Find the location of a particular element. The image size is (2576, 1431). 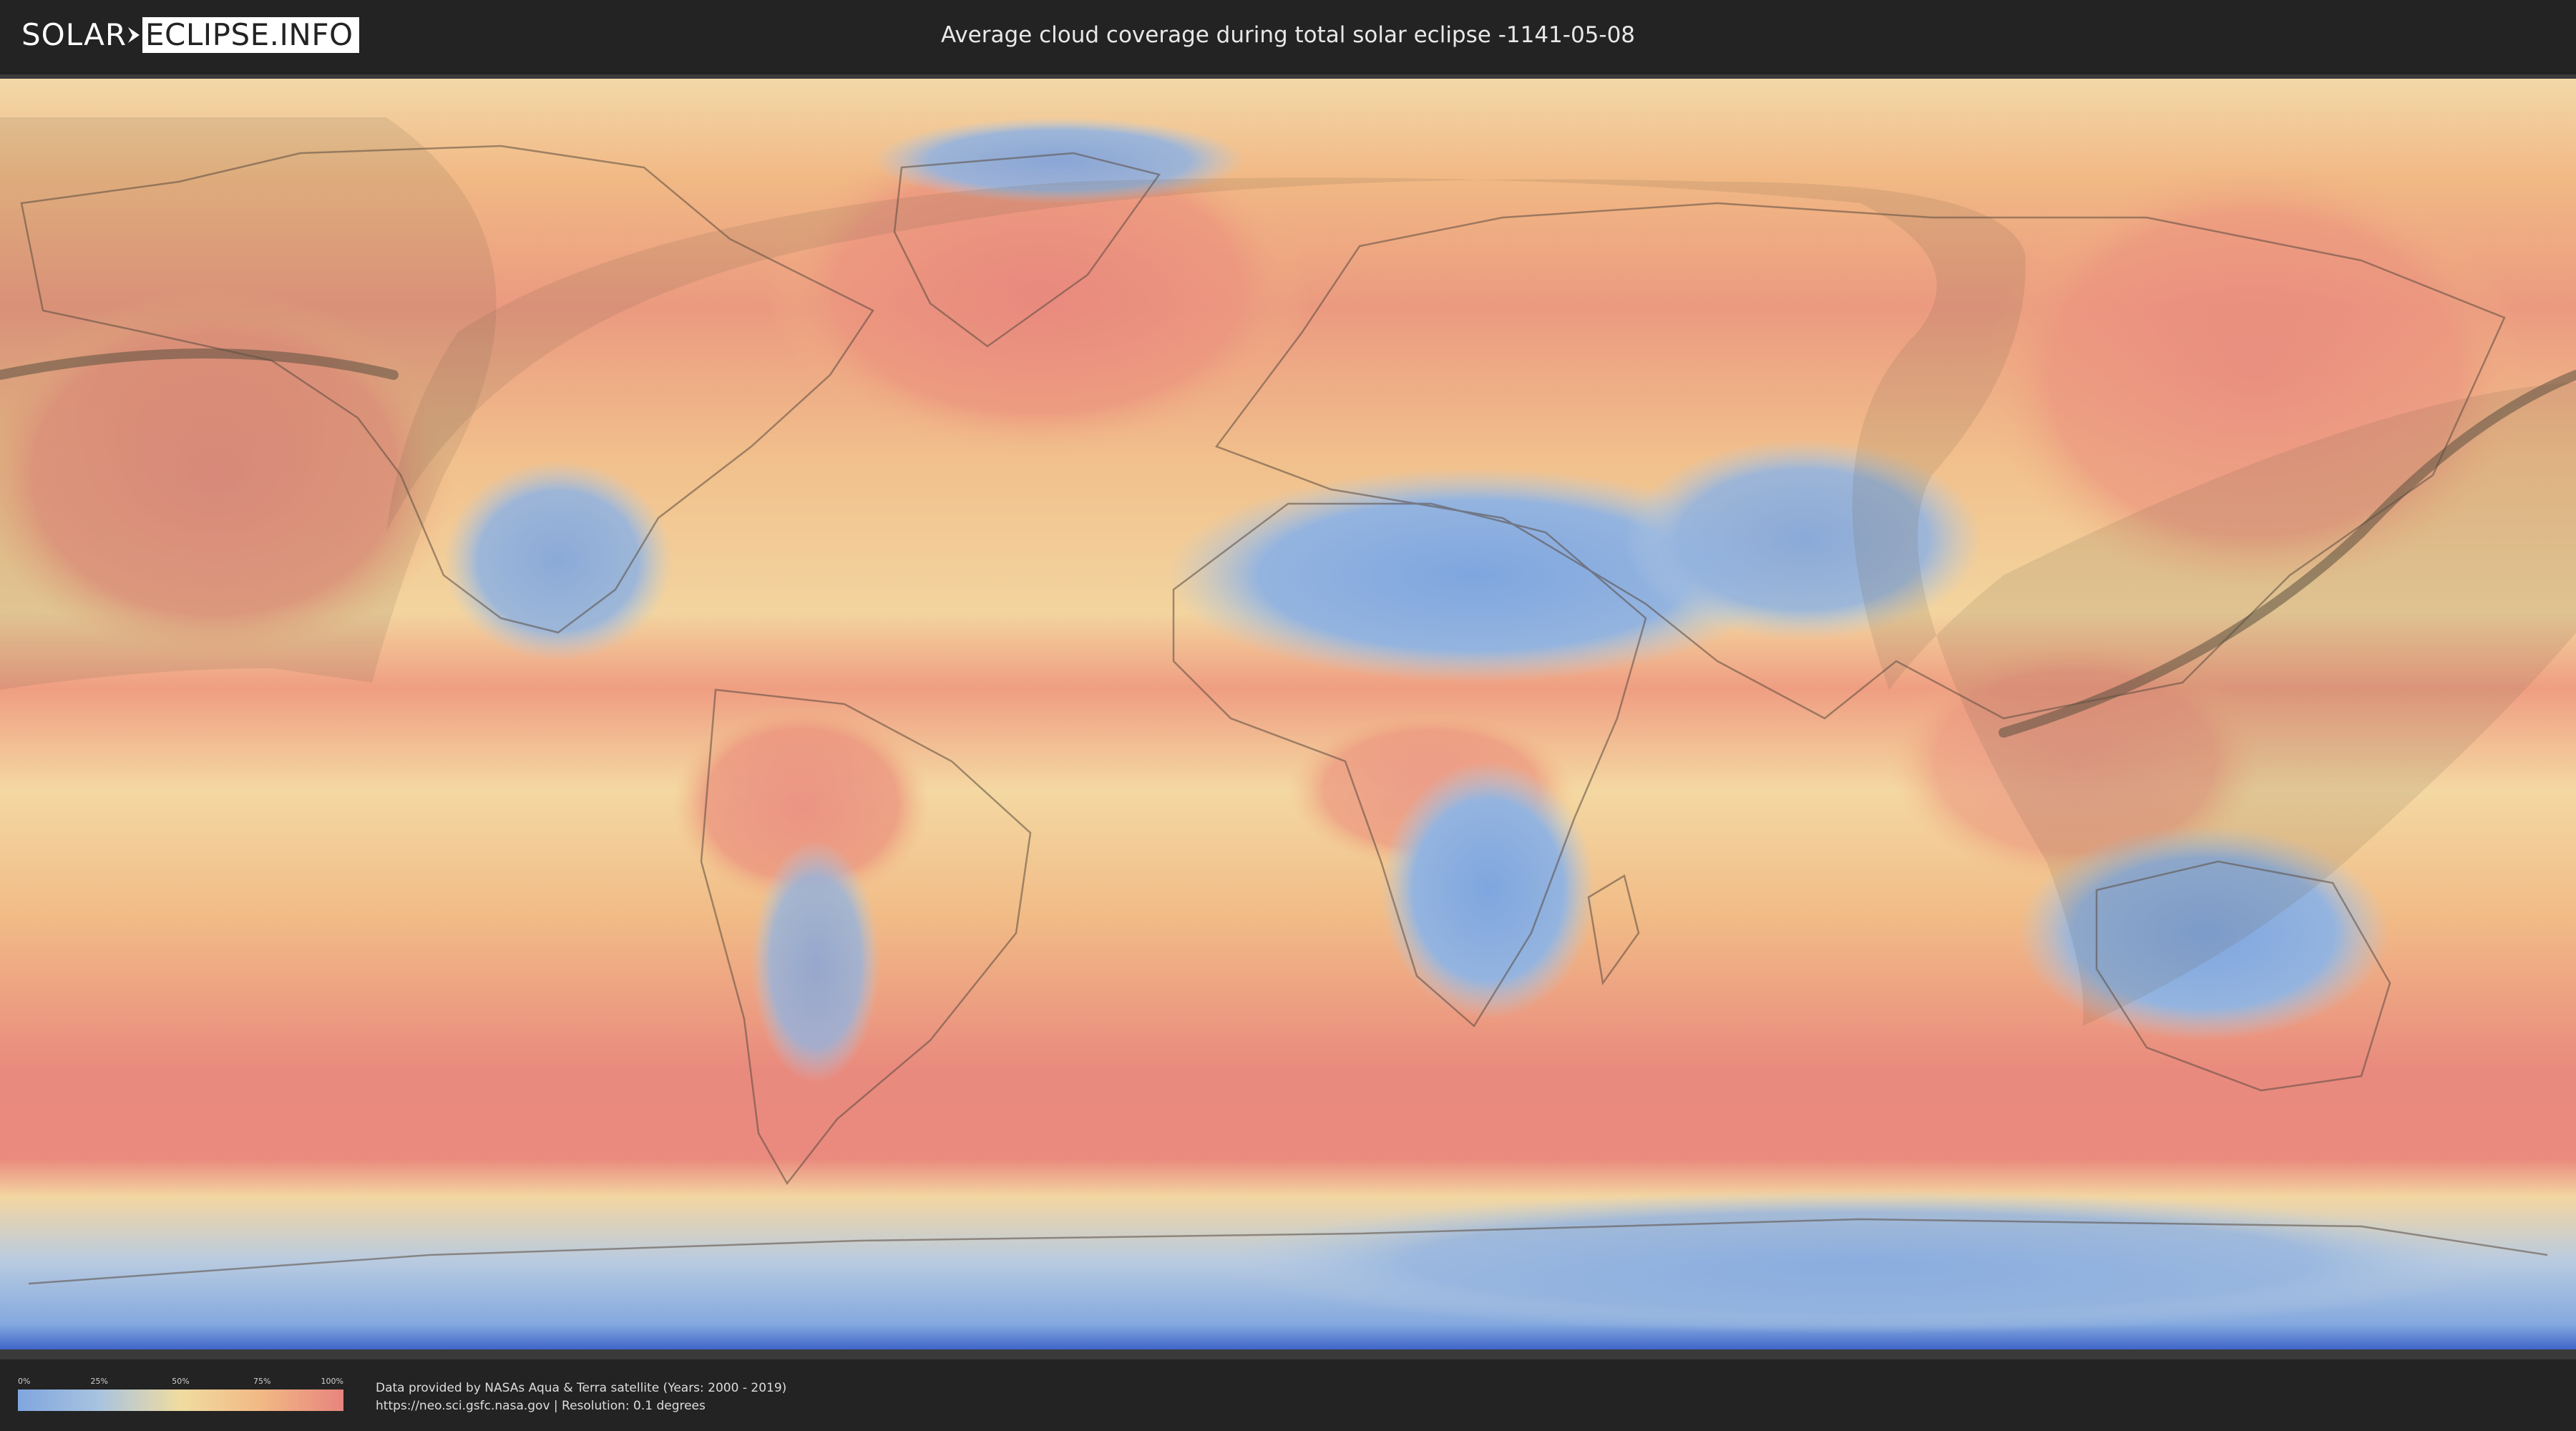

legend-tick-75: 75% is located at coordinates (262, 1382).